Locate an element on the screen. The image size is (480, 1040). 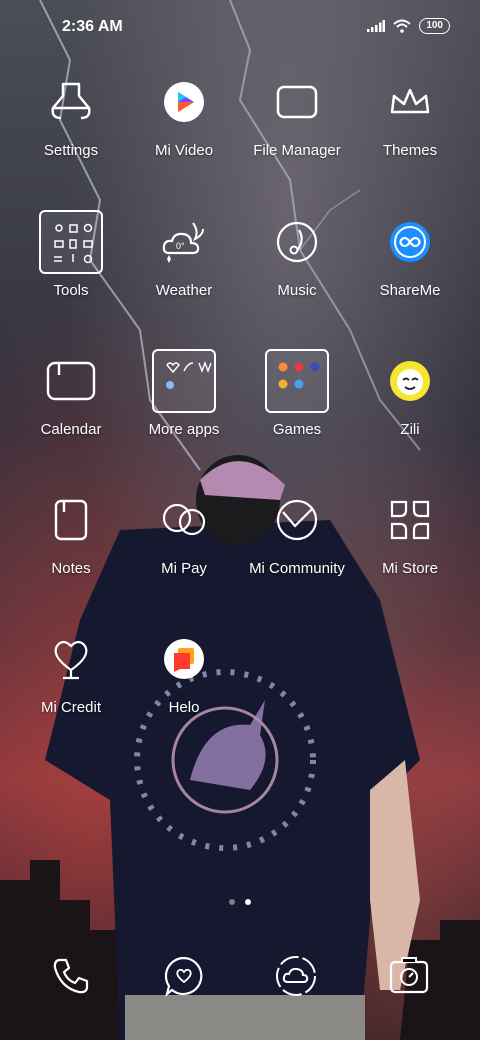
app-label: Mi Credit is located at coordinates (70, 707).